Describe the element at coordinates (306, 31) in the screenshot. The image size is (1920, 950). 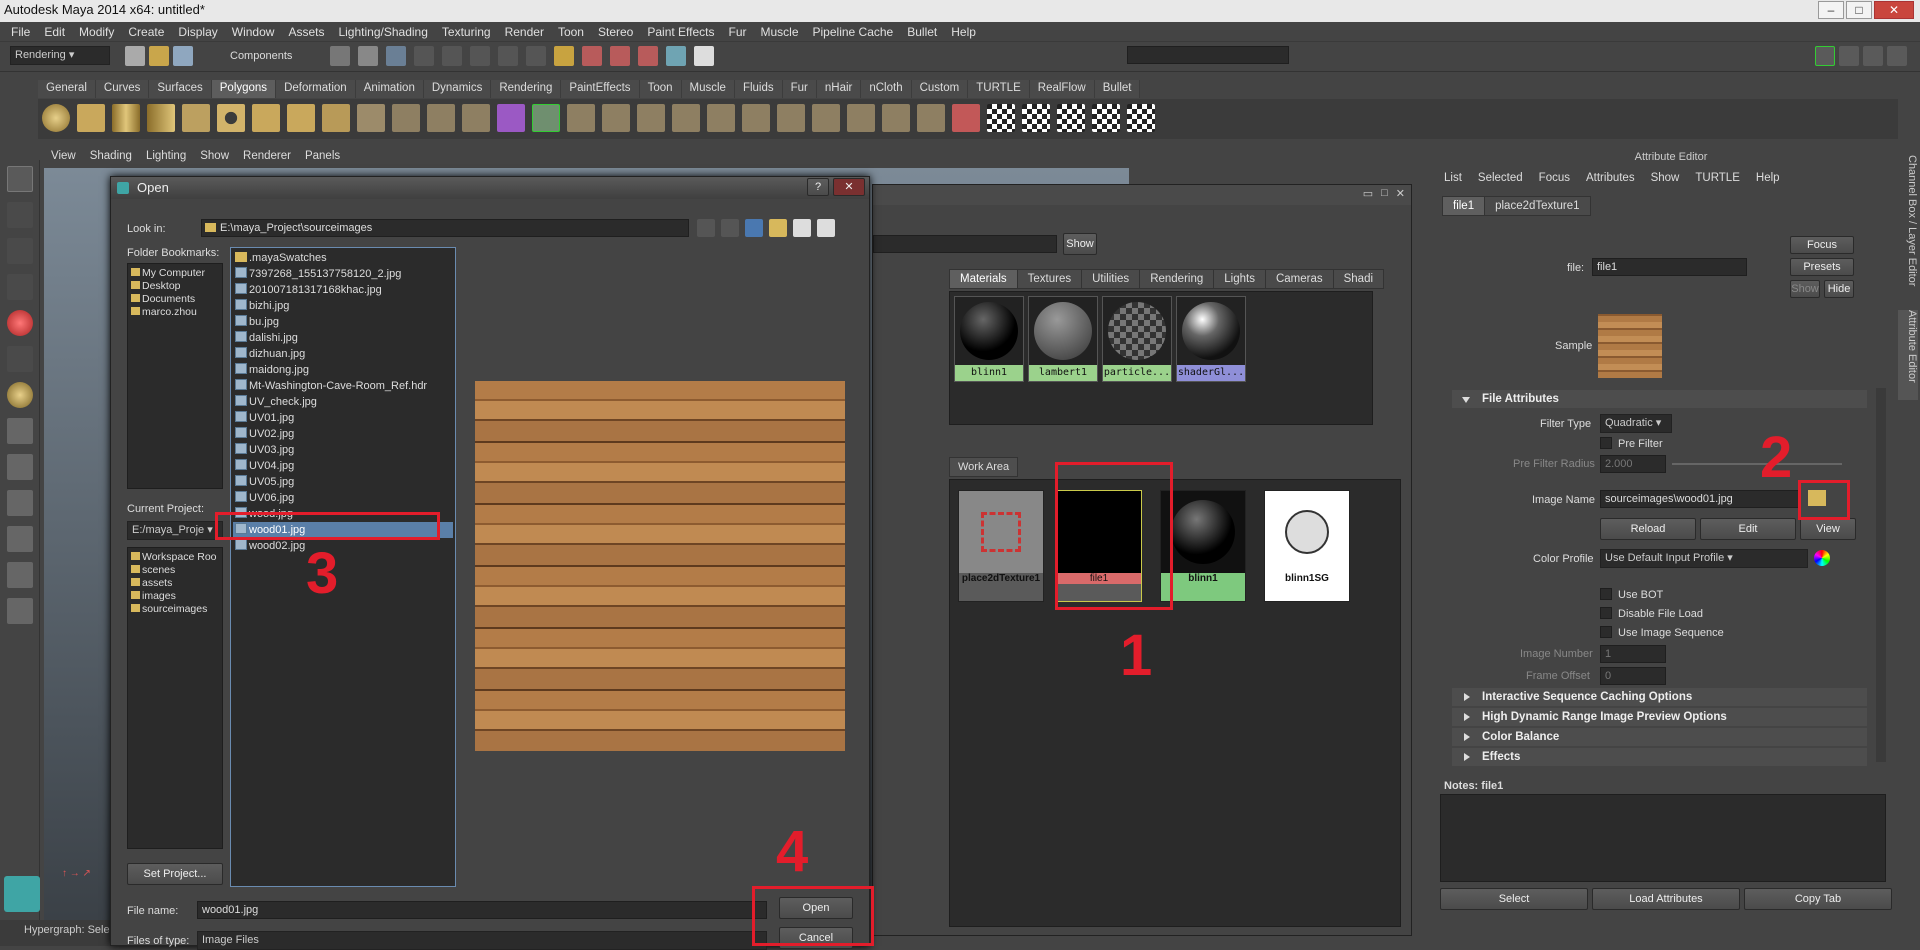
I see `menu-assets: Assets` at that location.